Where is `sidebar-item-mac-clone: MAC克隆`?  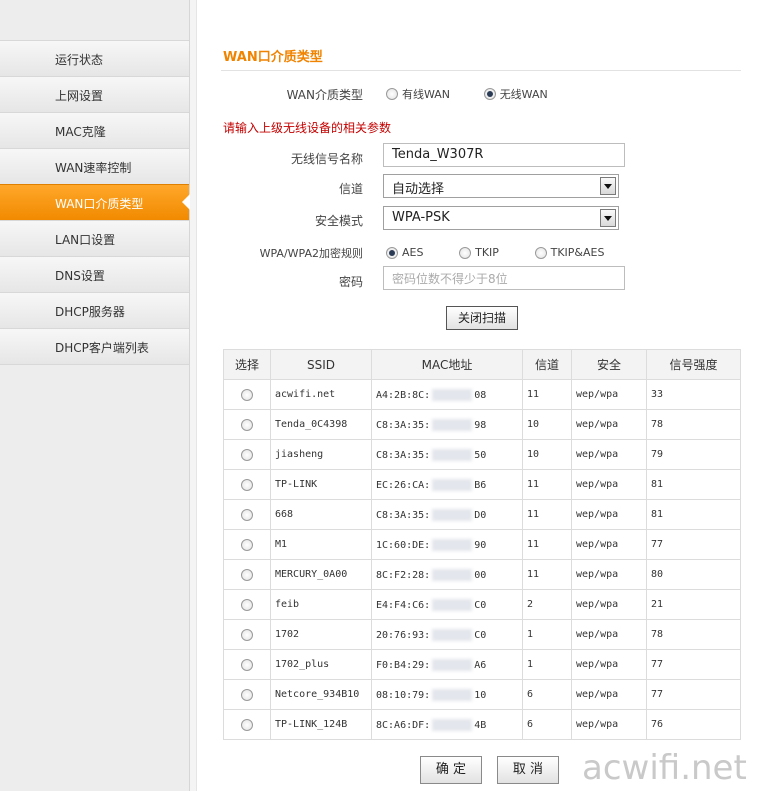
sidebar-item-mac-clone: MAC克隆 is located at coordinates (94, 130).